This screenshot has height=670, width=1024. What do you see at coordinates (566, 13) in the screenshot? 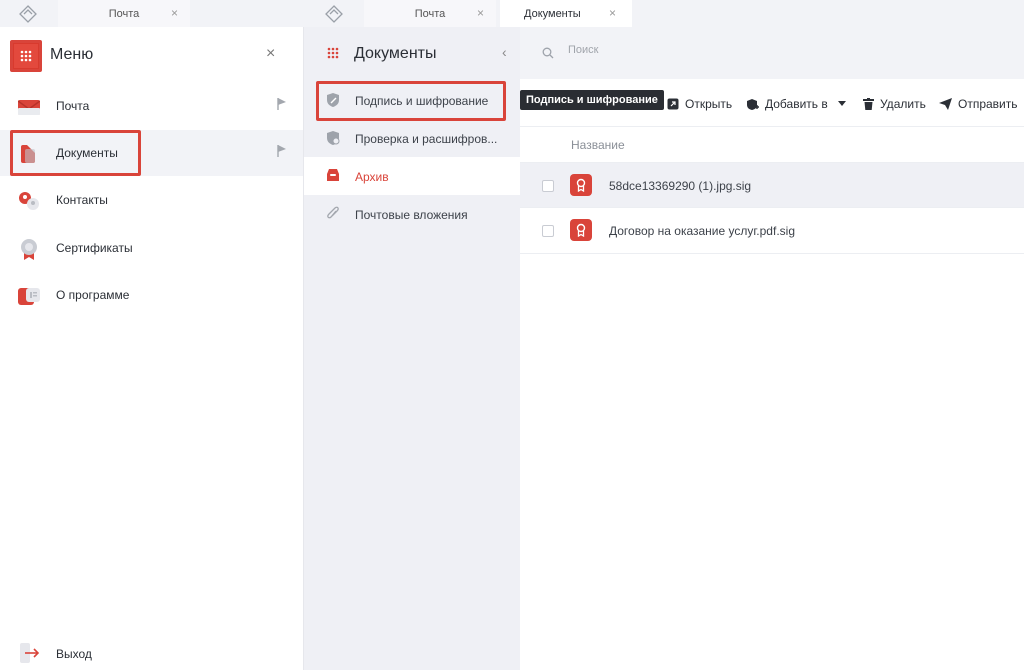
I see `tab-documents: Документы ×` at bounding box center [566, 13].